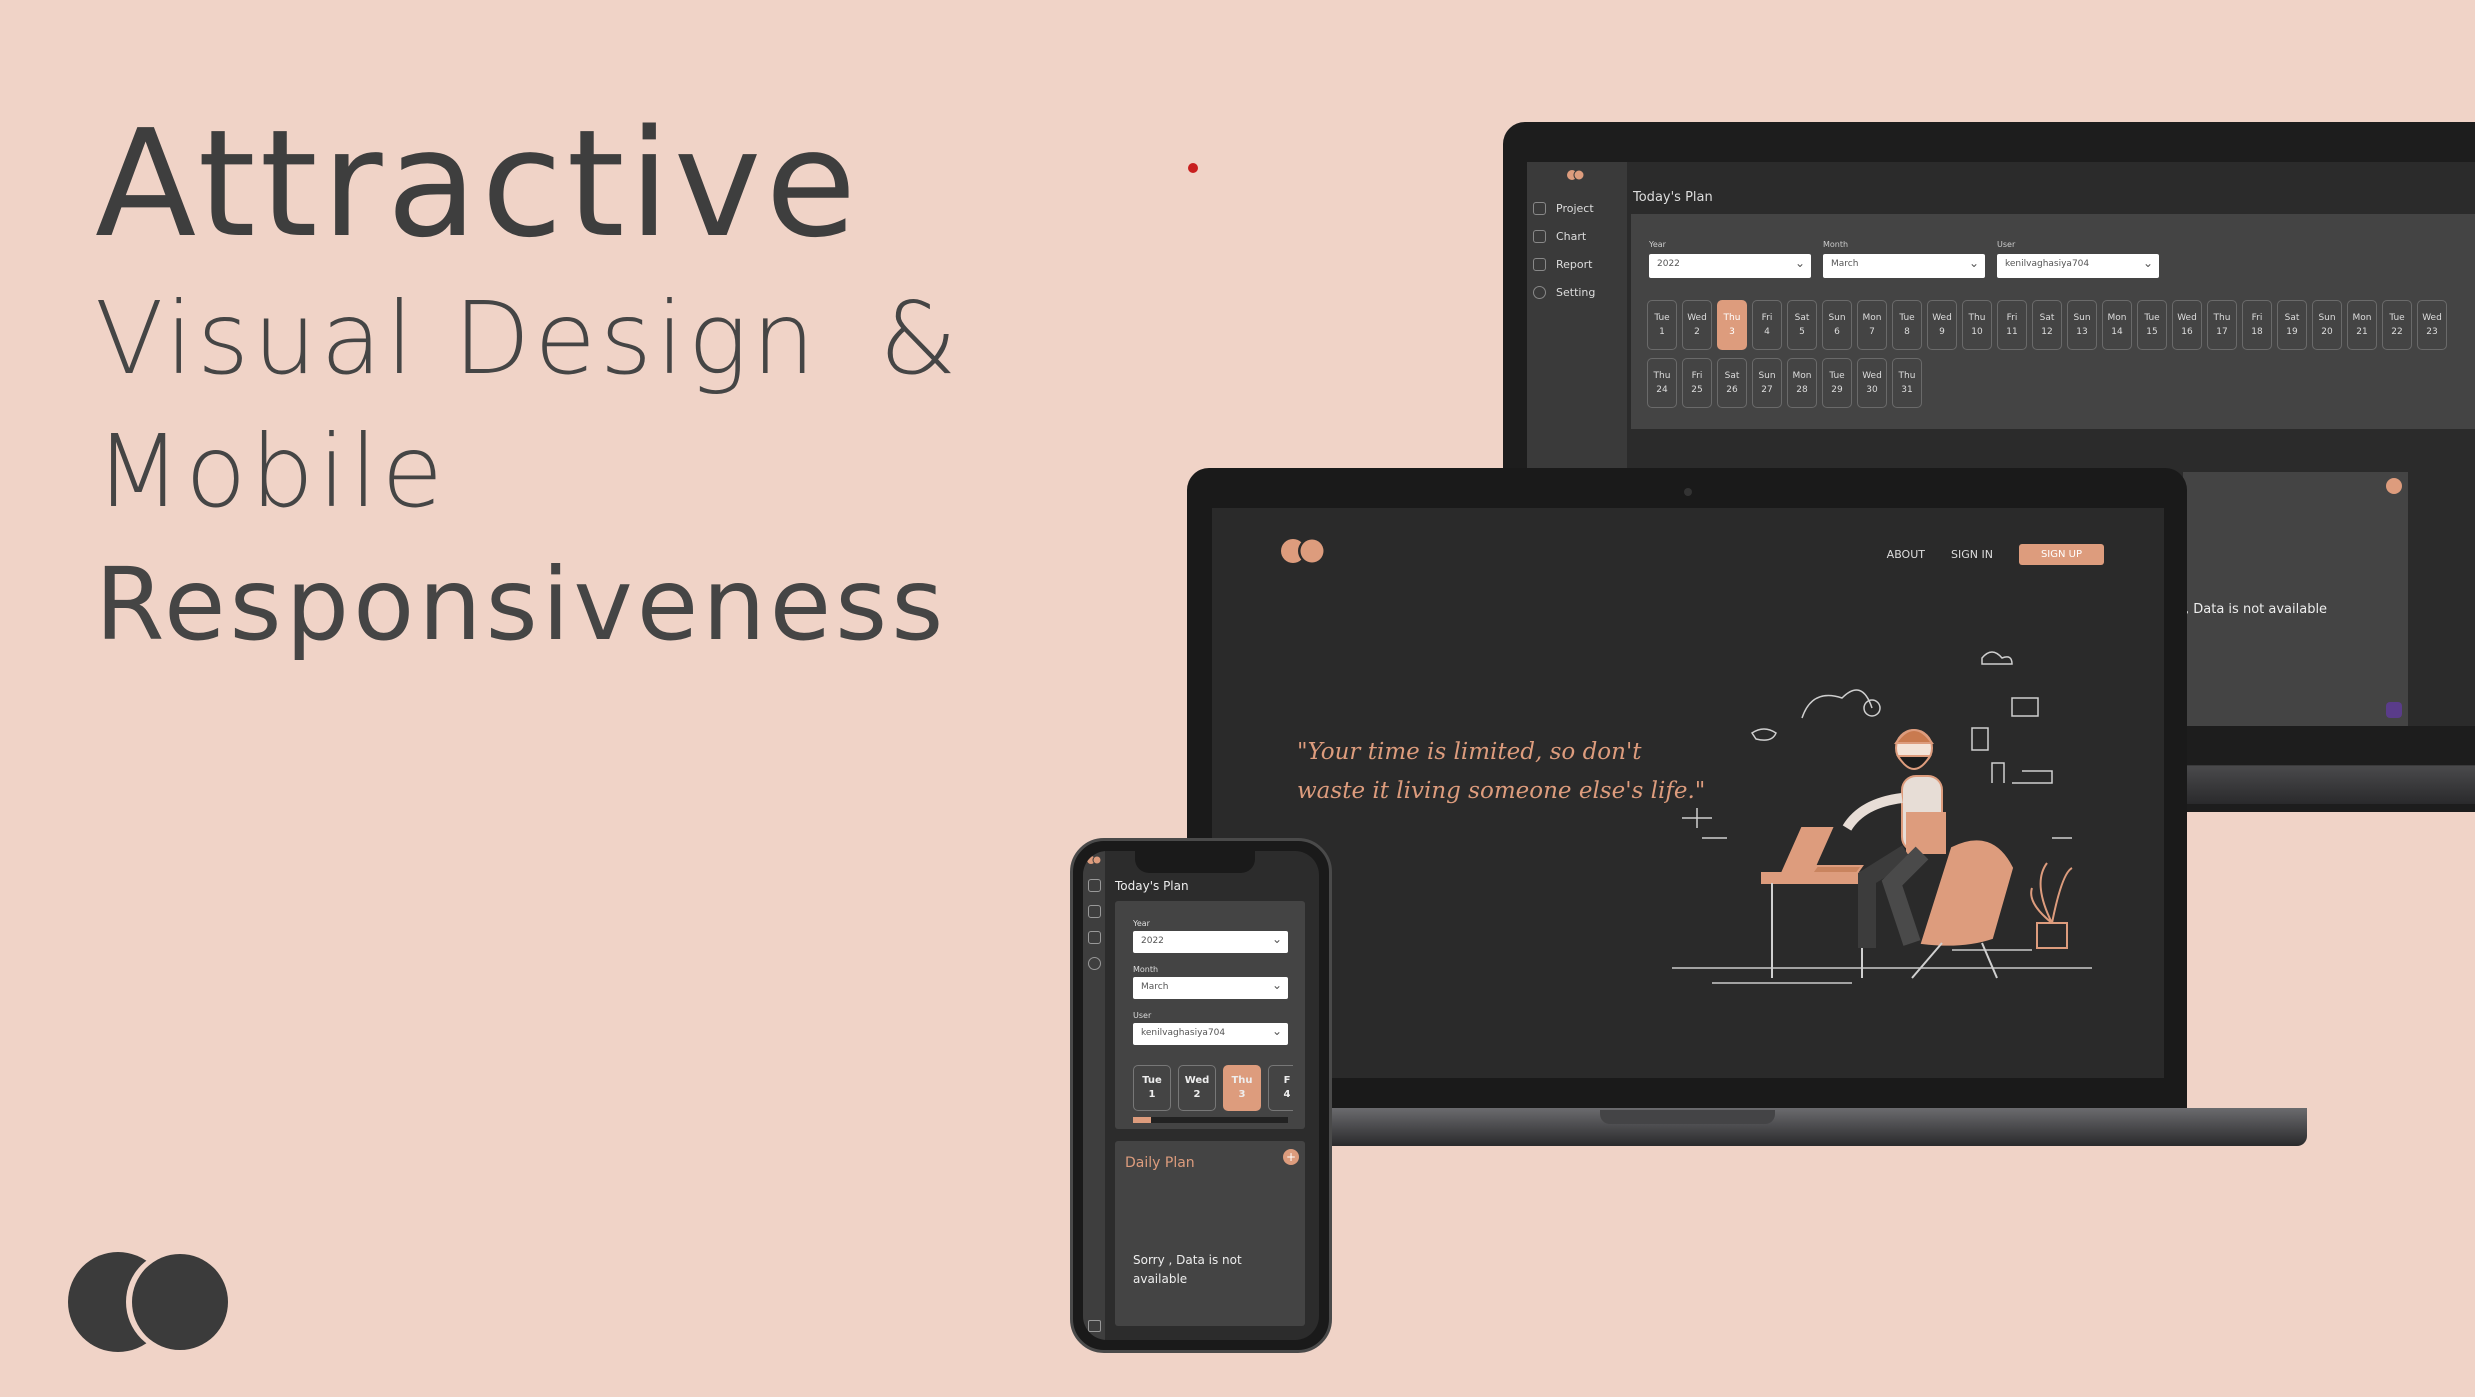  What do you see at coordinates (1872, 332) in the screenshot?
I see `day-number: 7` at bounding box center [1872, 332].